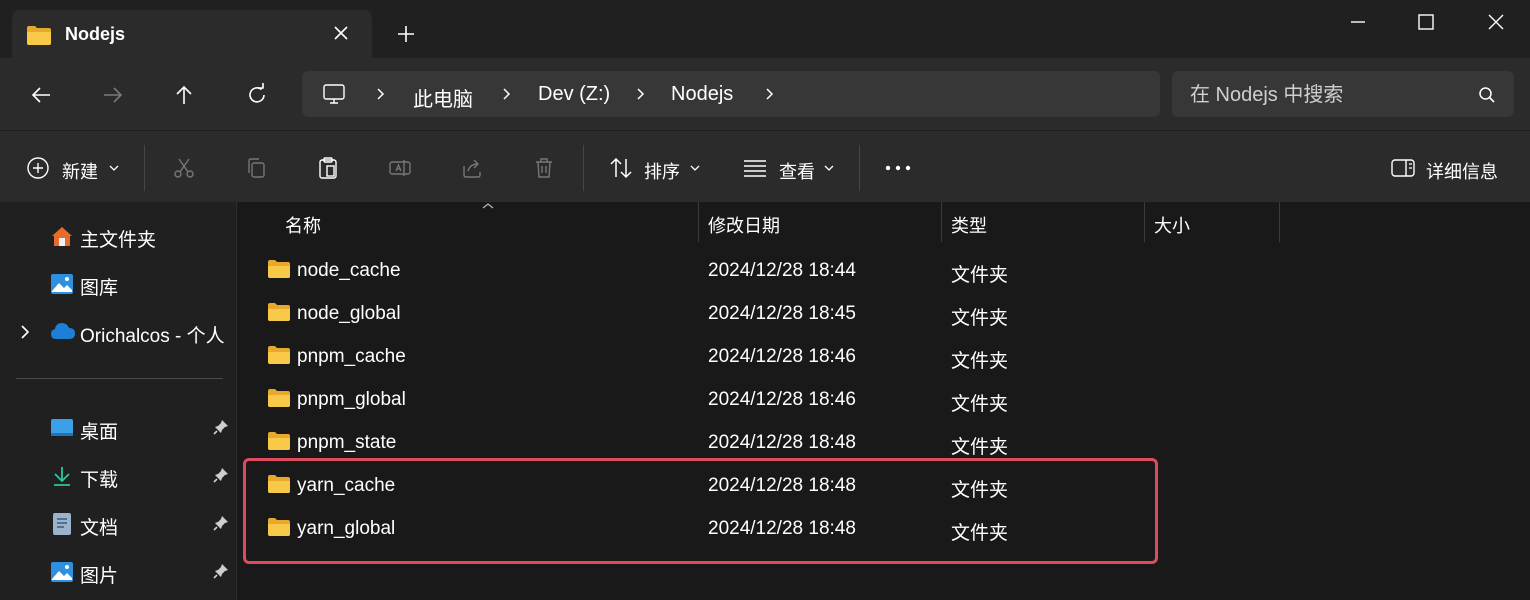  What do you see at coordinates (341, 33) in the screenshot?
I see `close-icon` at bounding box center [341, 33].